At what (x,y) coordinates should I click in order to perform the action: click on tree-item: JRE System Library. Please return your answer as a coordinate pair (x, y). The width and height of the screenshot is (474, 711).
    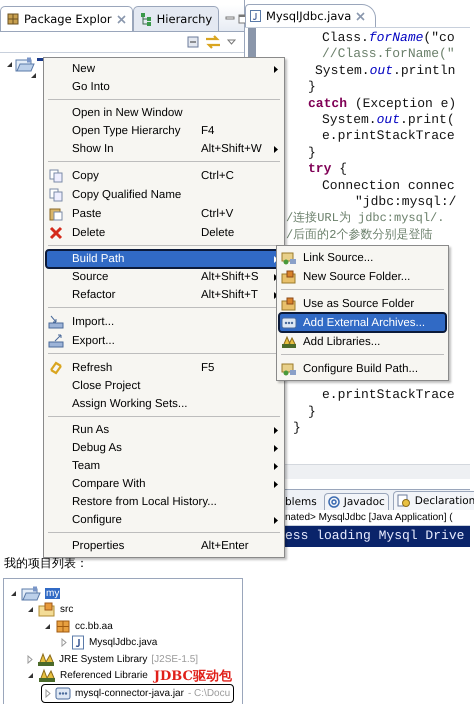
    Looking at the image, I should click on (103, 659).